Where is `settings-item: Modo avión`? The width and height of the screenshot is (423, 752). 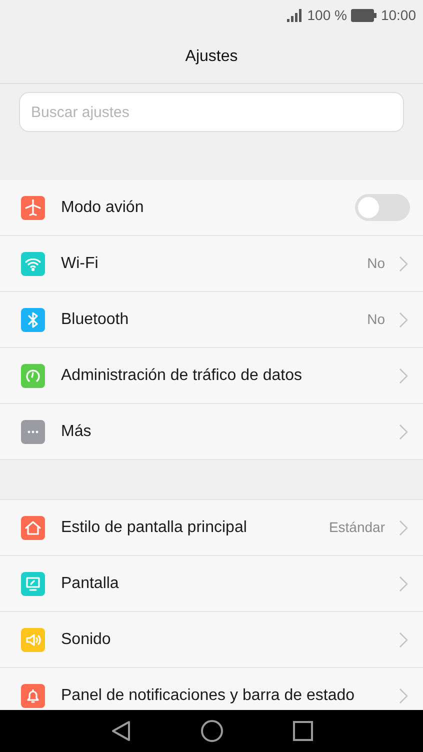 settings-item: Modo avión is located at coordinates (211, 208).